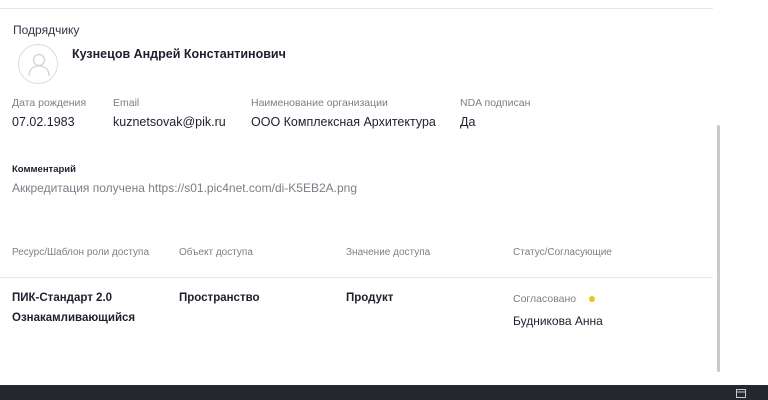 Image resolution: width=768 pixels, height=400 pixels. I want to click on resource-name: ПИК-Стандарт 2.0, so click(62, 298).